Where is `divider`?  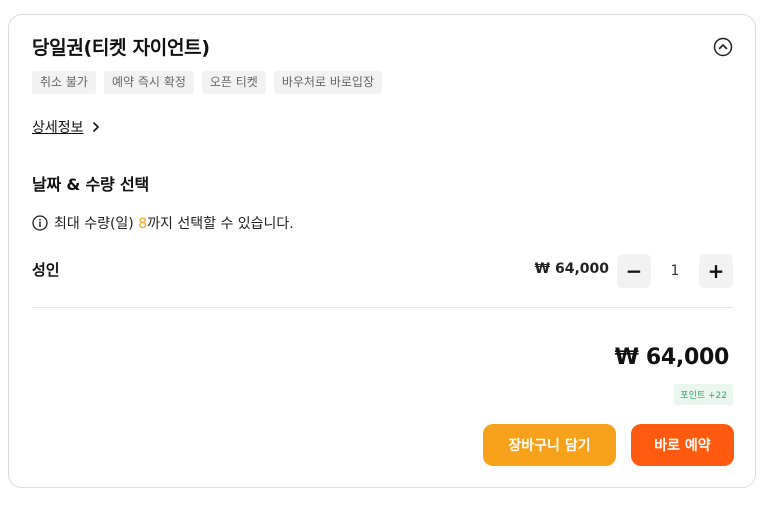
divider is located at coordinates (382, 307).